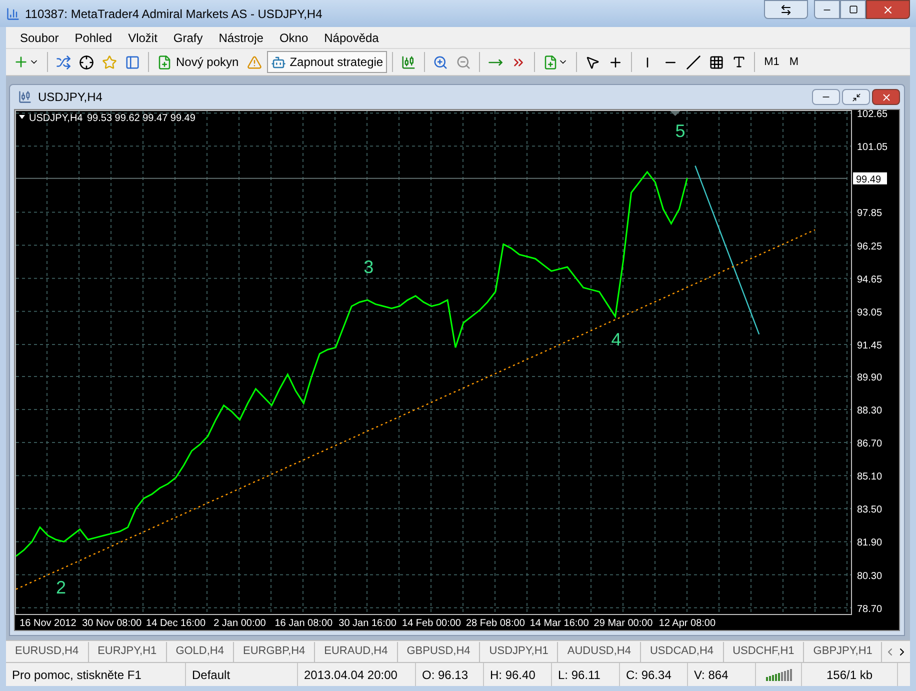 The width and height of the screenshot is (916, 691). What do you see at coordinates (61, 587) in the screenshot?
I see `wave-label: 2` at bounding box center [61, 587].